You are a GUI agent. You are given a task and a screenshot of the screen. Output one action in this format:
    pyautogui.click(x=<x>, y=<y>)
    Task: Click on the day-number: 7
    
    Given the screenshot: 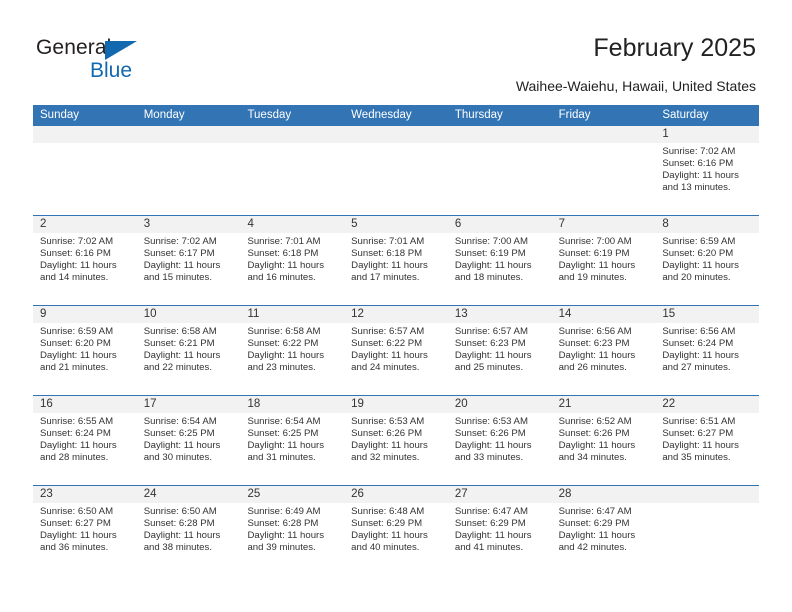 What is the action you would take?
    pyautogui.click(x=561, y=224)
    